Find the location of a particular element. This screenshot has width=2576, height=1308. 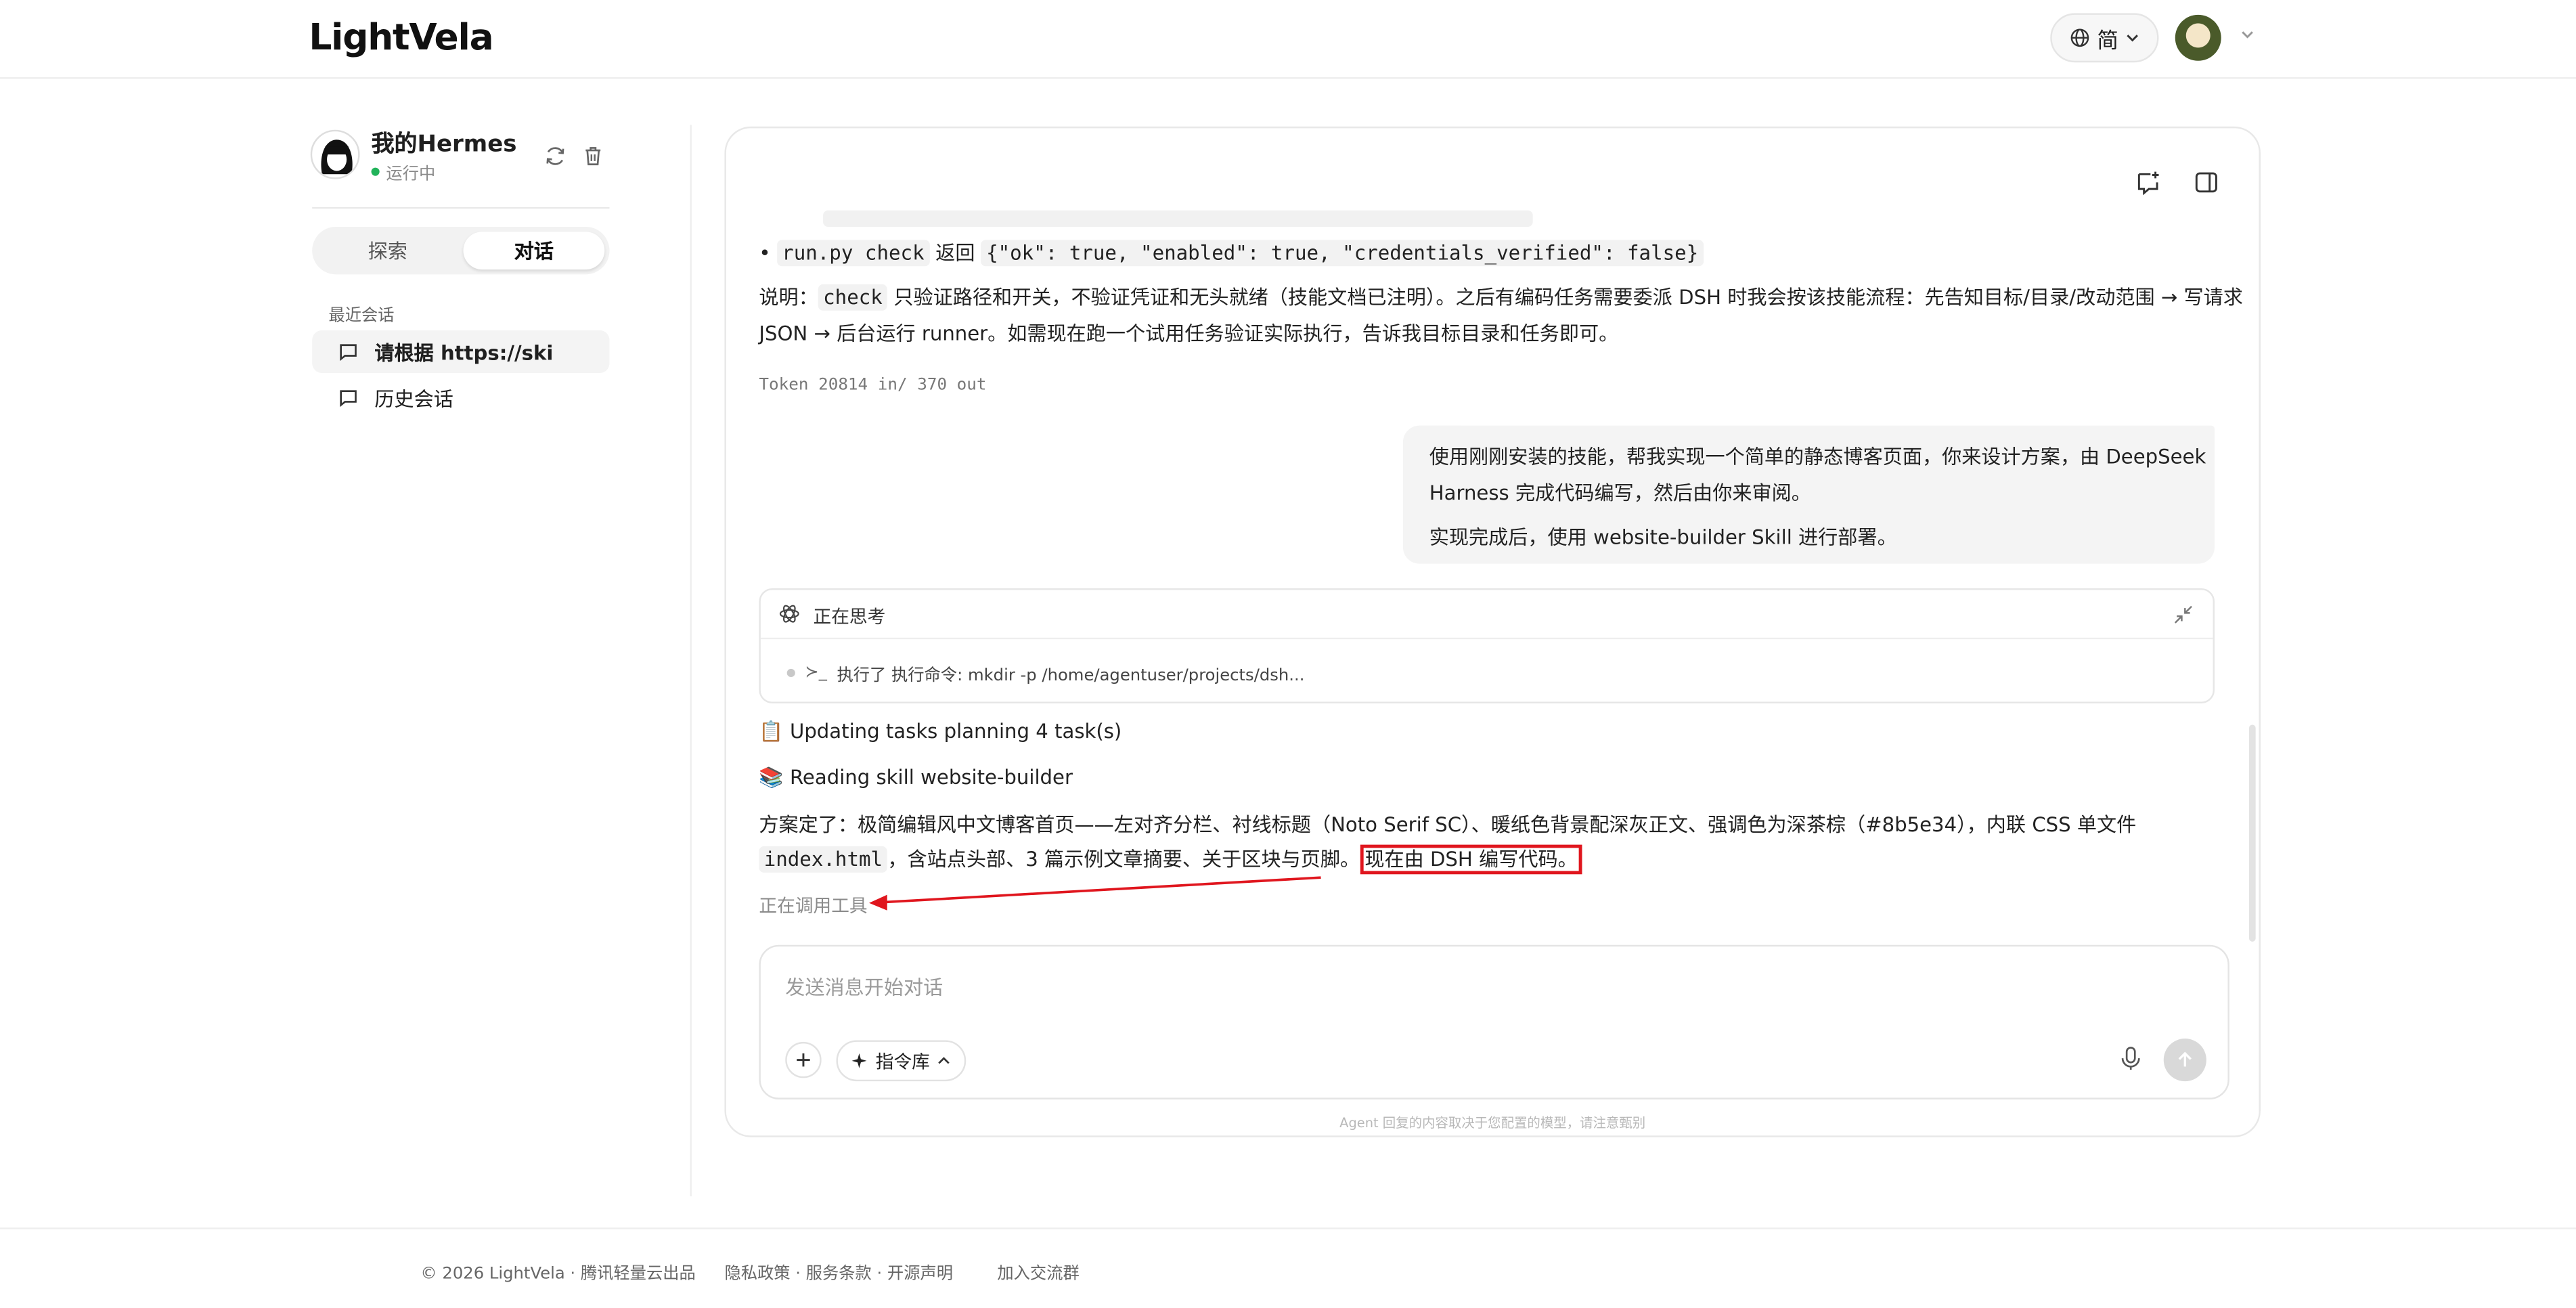

language-switcher: 简 is located at coordinates (2104, 38).